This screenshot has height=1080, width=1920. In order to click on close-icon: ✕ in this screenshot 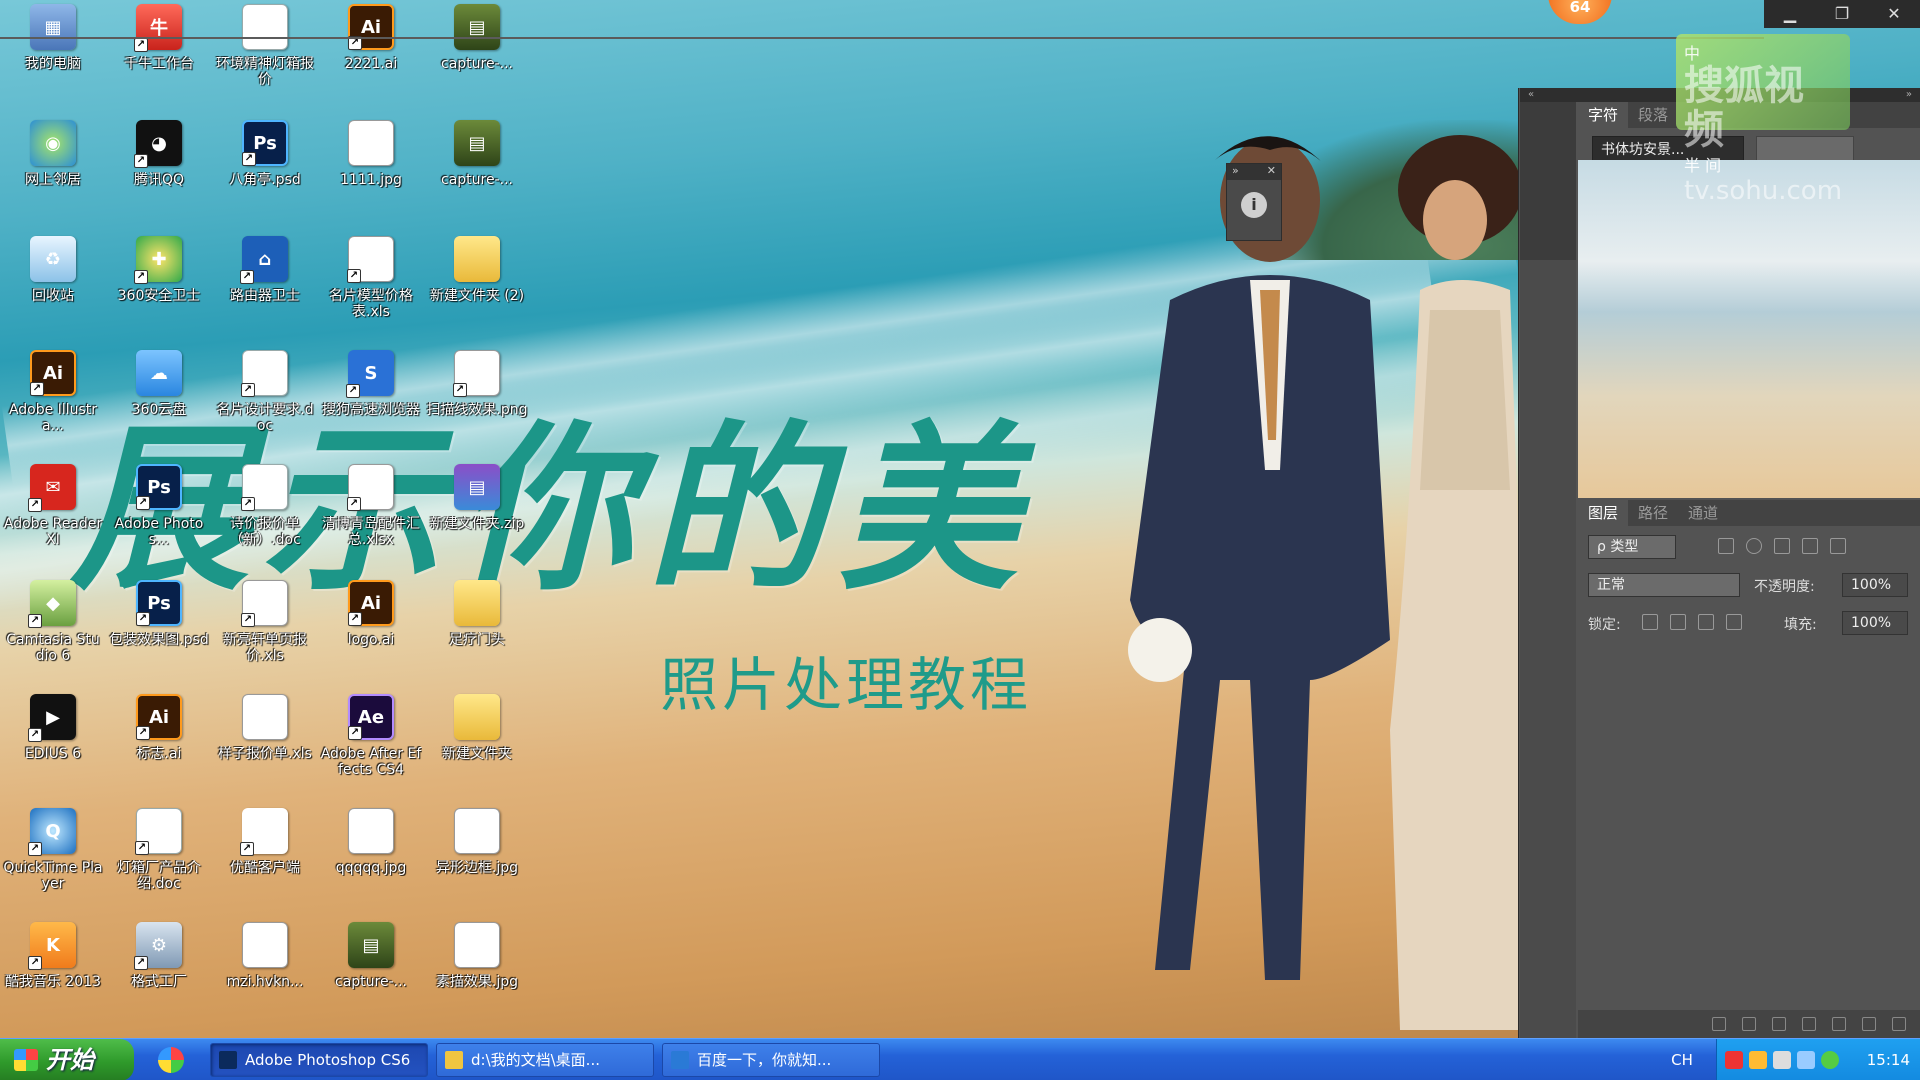, I will do `click(1271, 172)`.